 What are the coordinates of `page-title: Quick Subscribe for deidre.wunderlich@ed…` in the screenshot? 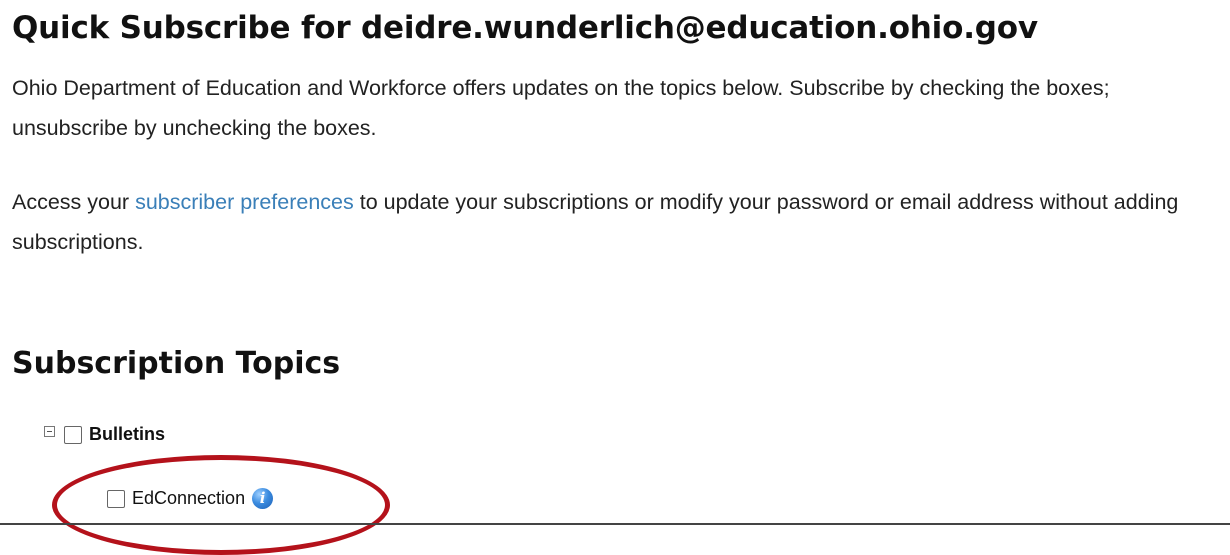 It's located at (525, 28).